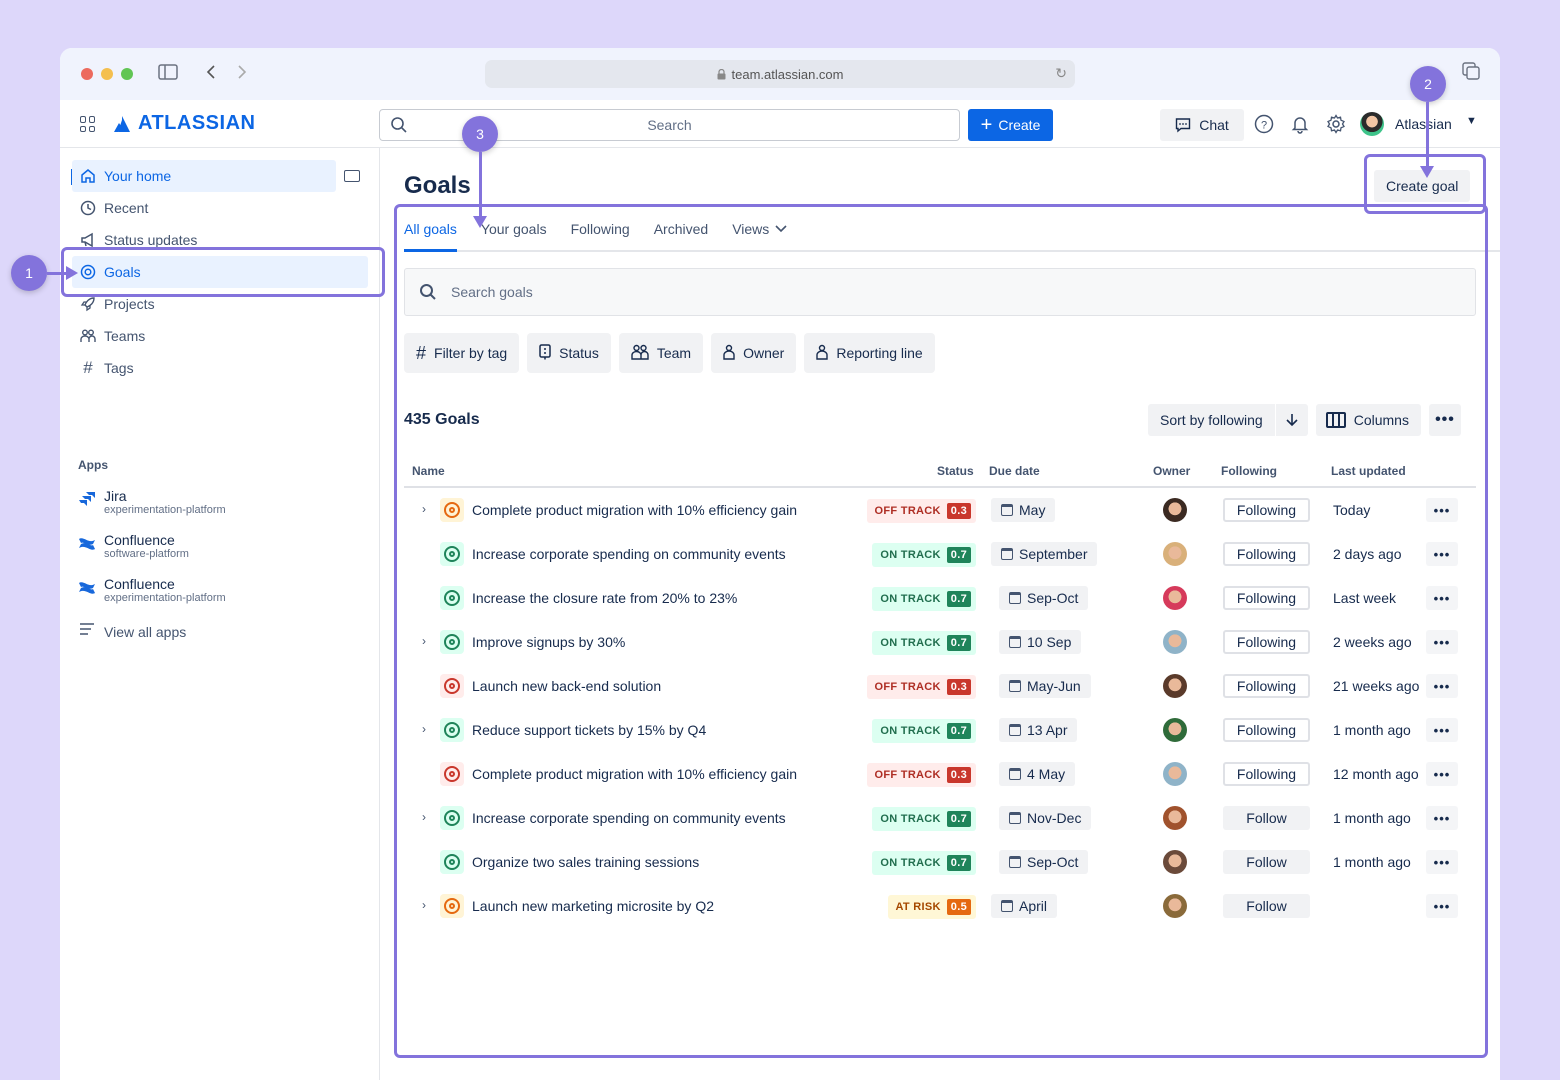 This screenshot has width=1560, height=1080. What do you see at coordinates (1471, 121) in the screenshot?
I see `chevron-down-icon: ▼` at bounding box center [1471, 121].